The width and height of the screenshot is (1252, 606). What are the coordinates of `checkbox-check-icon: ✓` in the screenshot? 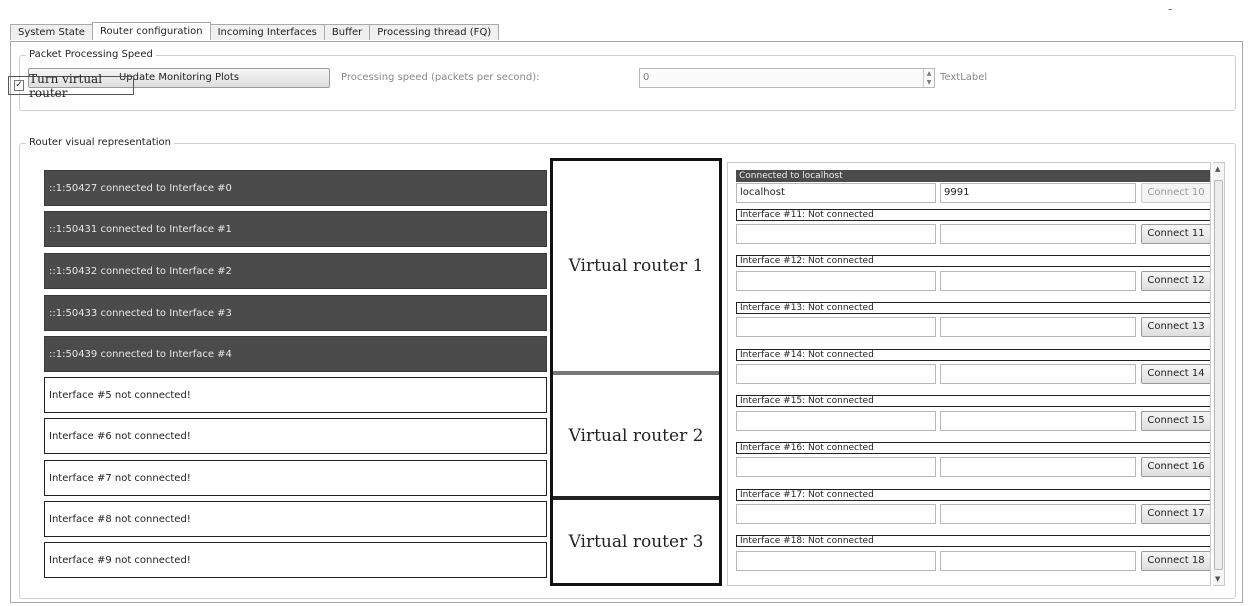 It's located at (19, 85).